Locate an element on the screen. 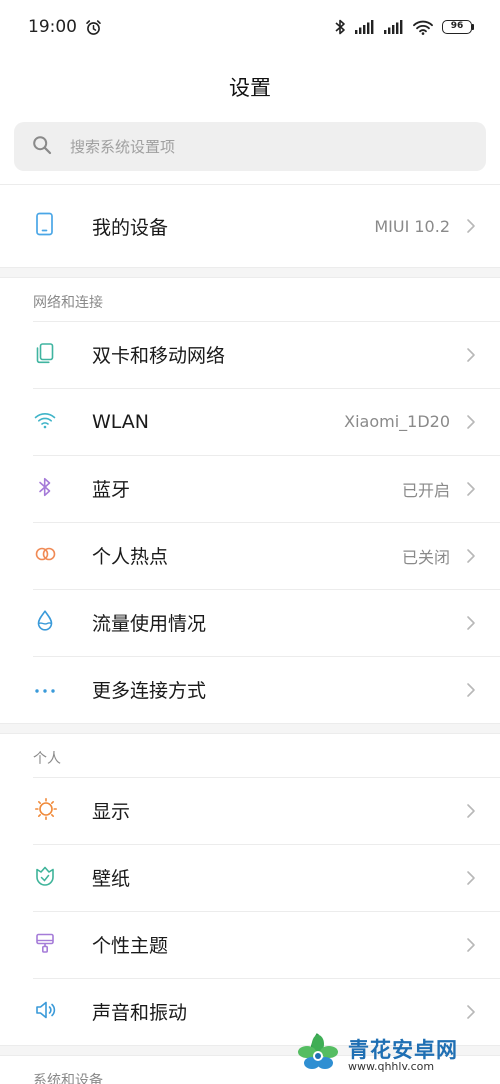 This screenshot has width=500, height=1084. bluetooth-status-icon is located at coordinates (340, 27).